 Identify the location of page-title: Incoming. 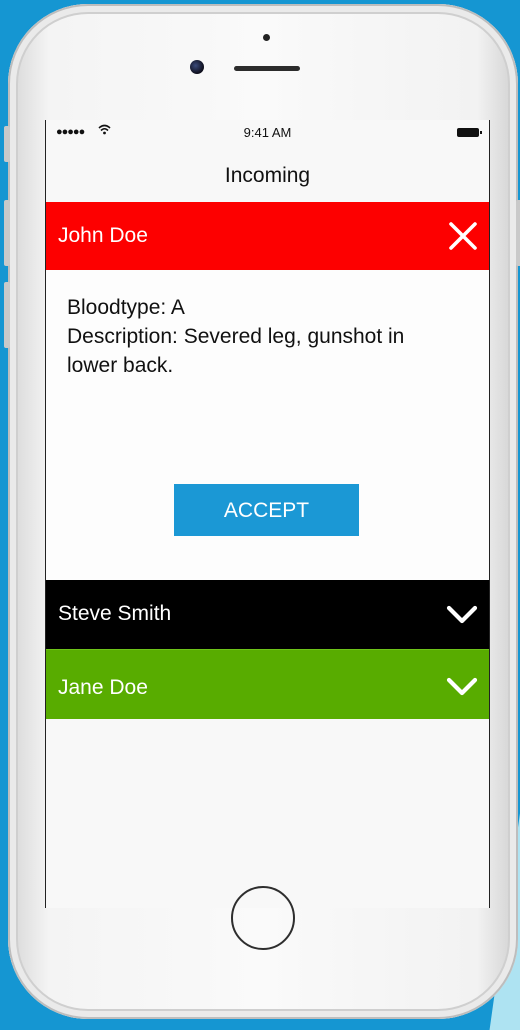
(267, 175).